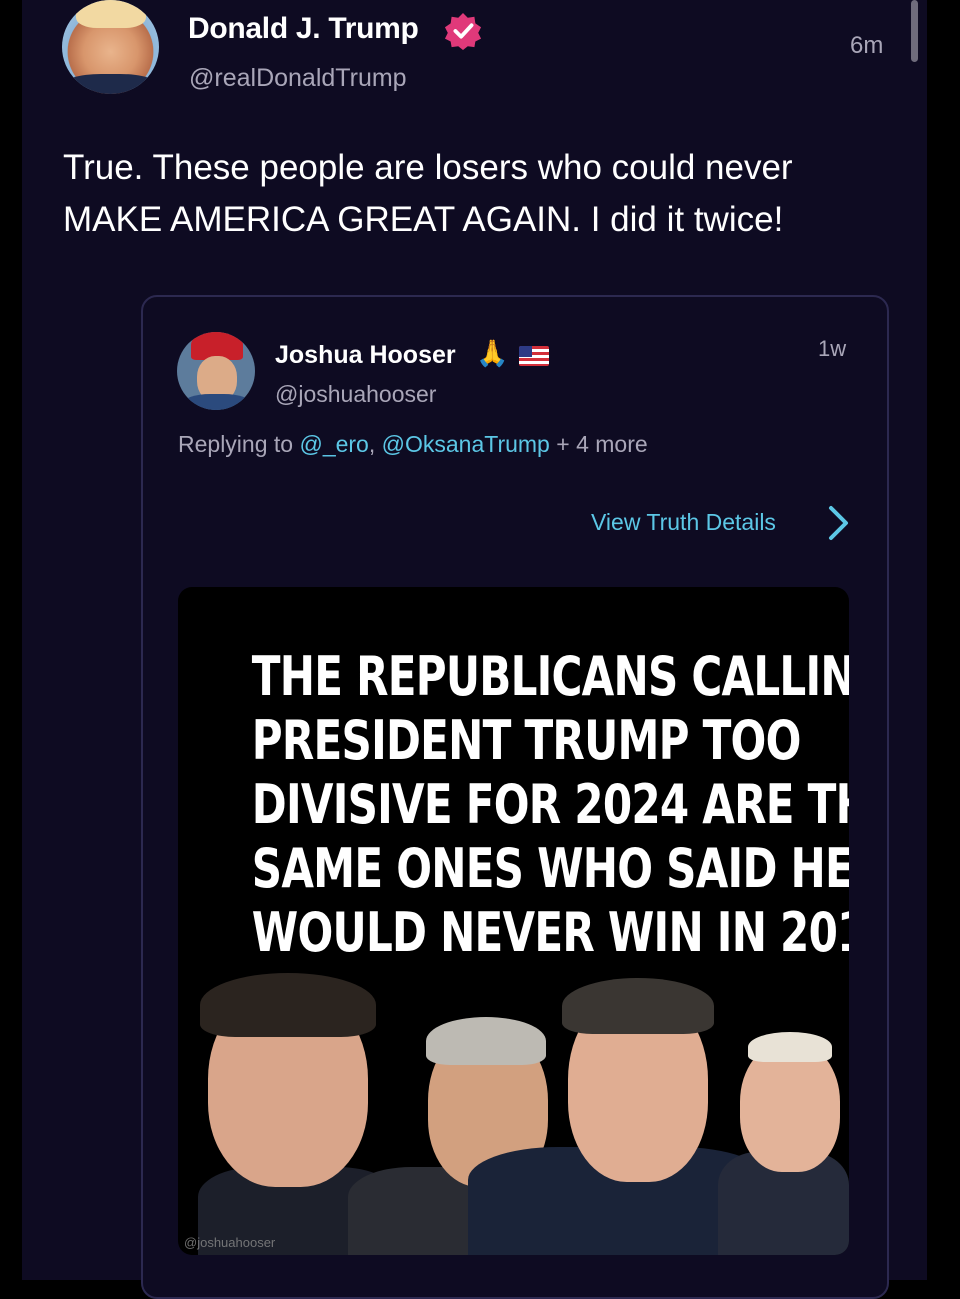 The width and height of the screenshot is (960, 1299). What do you see at coordinates (534, 356) in the screenshot?
I see `us-flag-icon` at bounding box center [534, 356].